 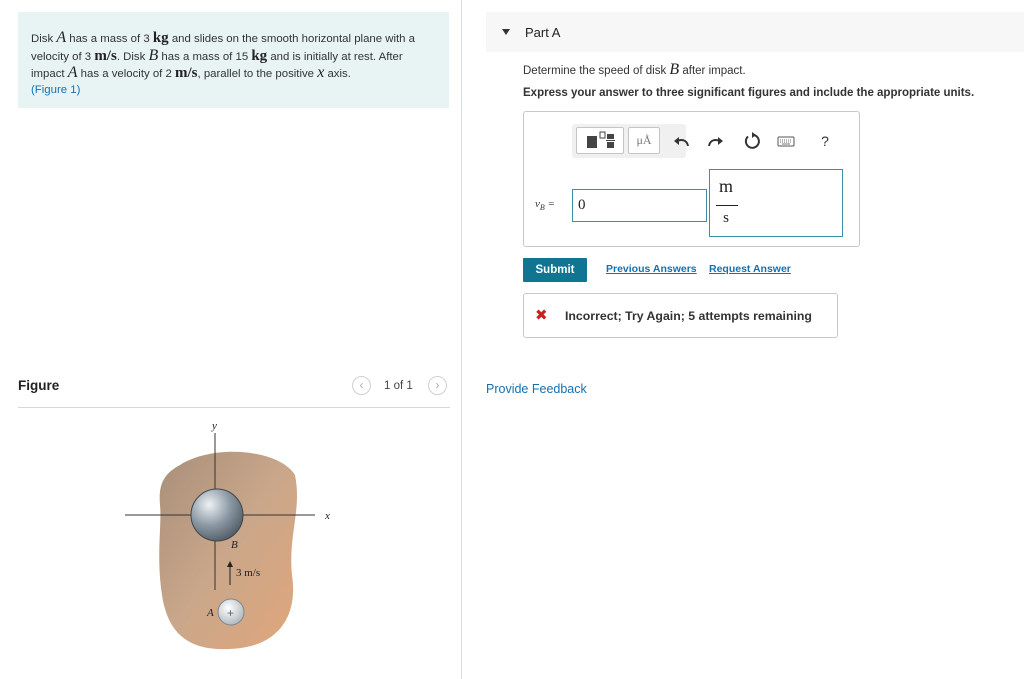 I want to click on reset-button, so click(x=752, y=141).